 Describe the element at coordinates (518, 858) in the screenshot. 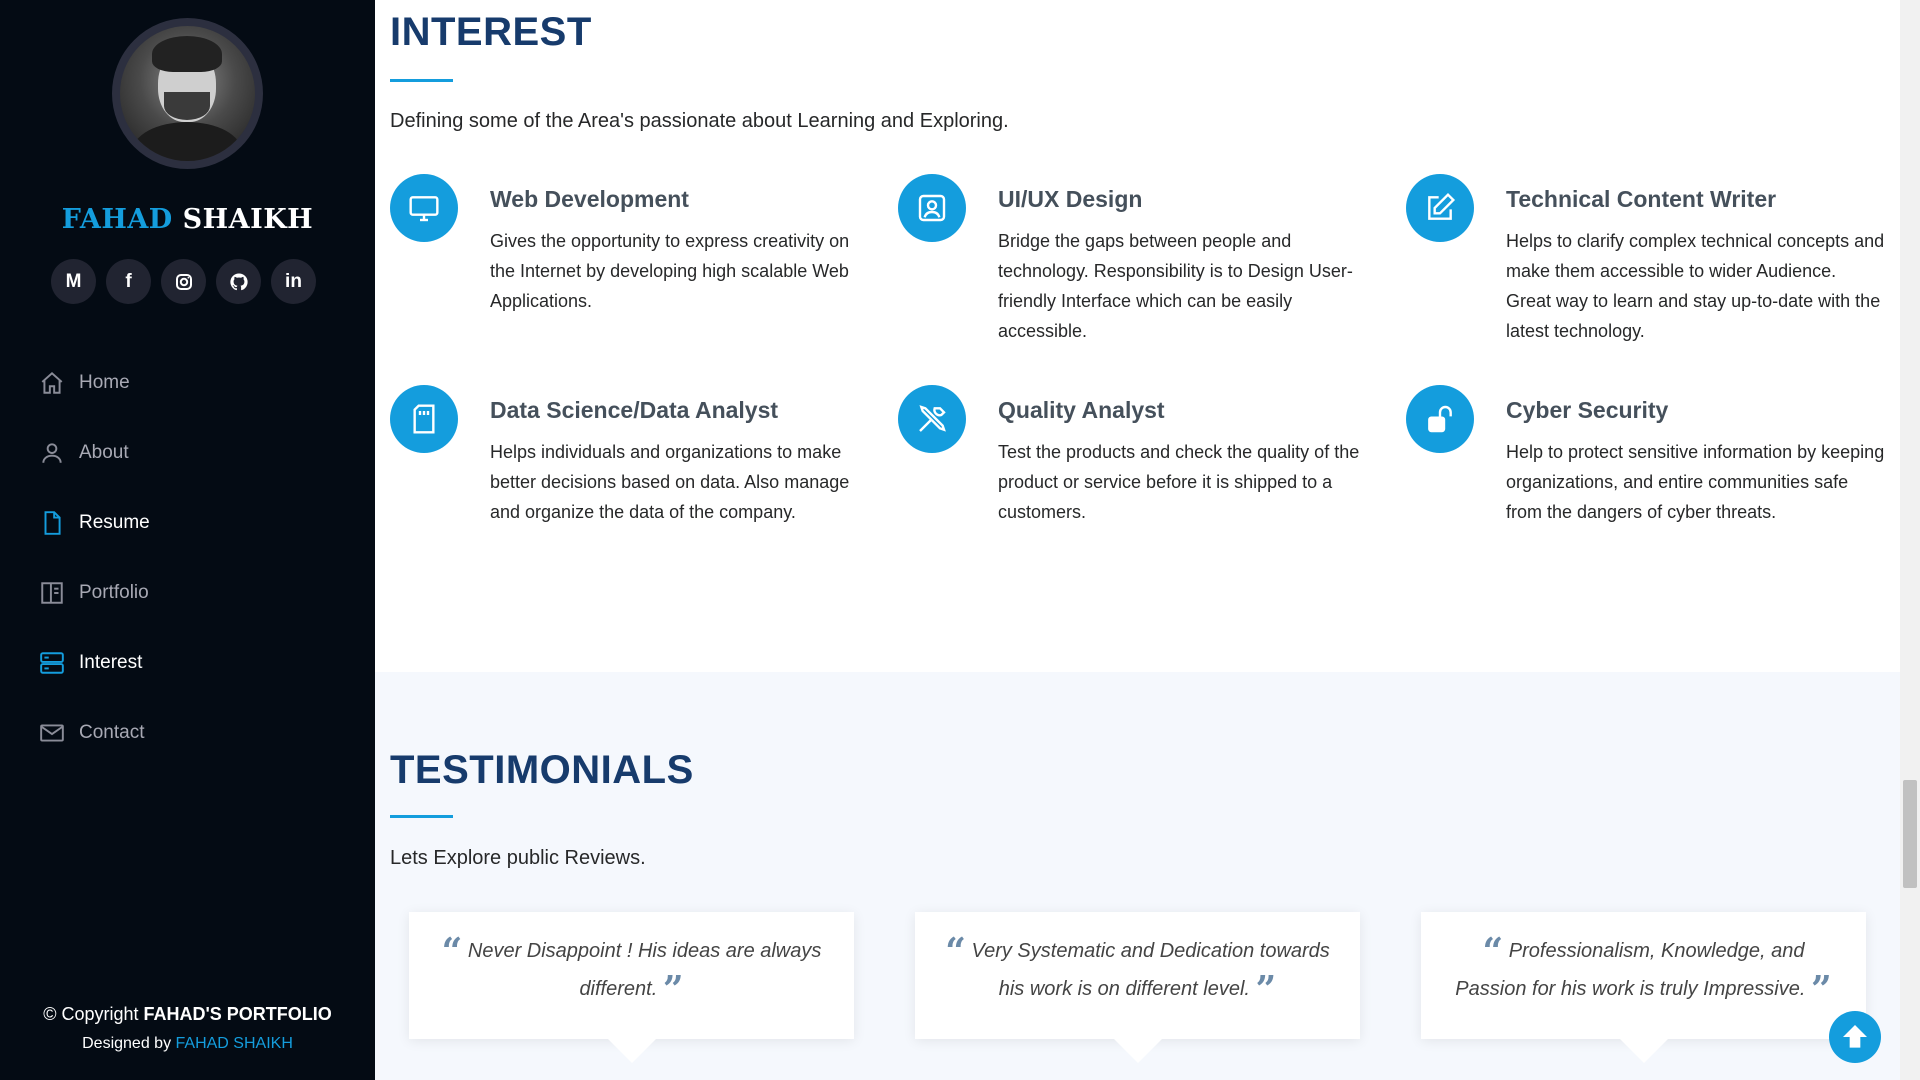

I see `testimonials-description: Lets Explore public Reviews.` at that location.